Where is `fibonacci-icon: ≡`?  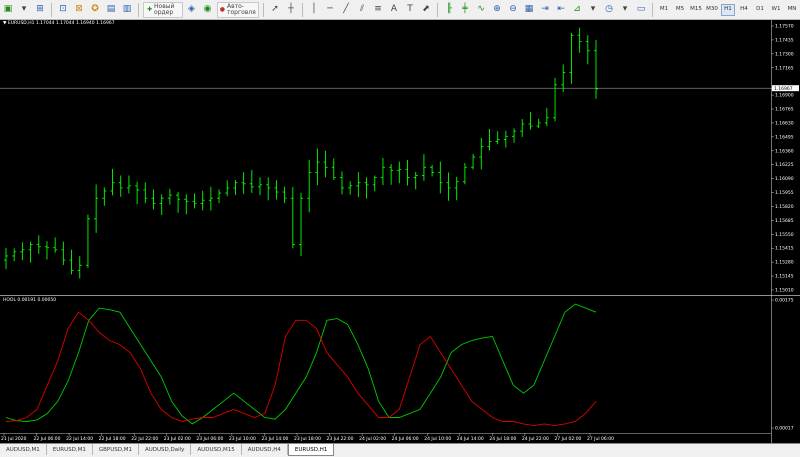
fibonacci-icon: ≡ is located at coordinates (378, 10).